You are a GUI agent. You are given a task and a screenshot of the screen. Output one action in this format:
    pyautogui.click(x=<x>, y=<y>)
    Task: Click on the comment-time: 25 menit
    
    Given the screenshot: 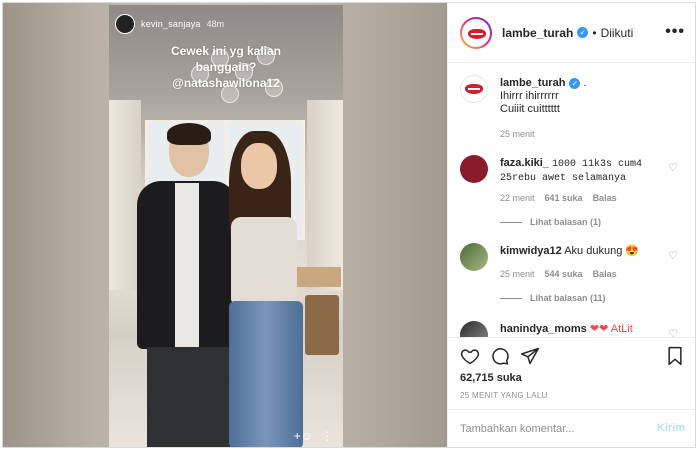 What is the action you would take?
    pyautogui.click(x=517, y=274)
    